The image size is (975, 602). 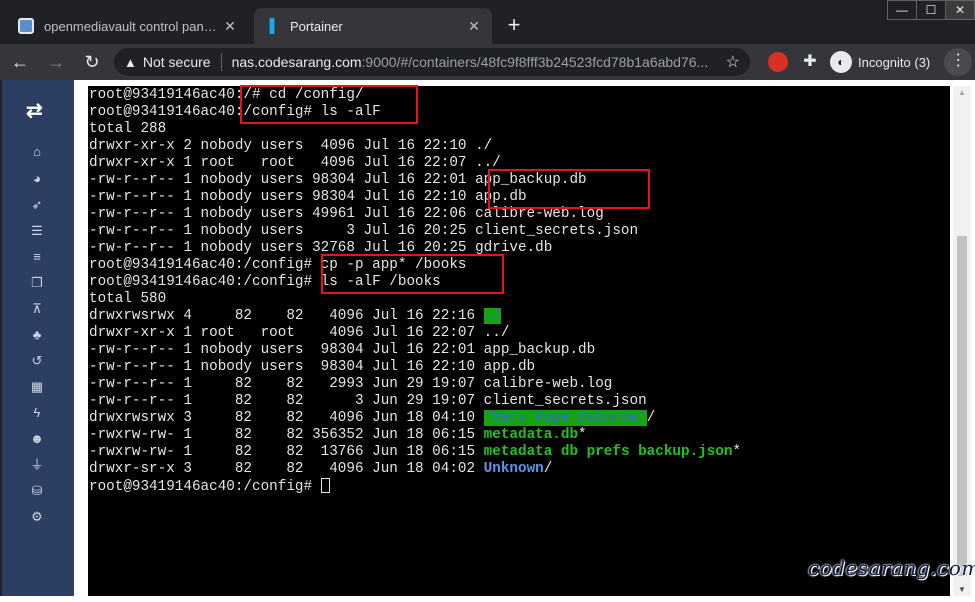 I want to click on scroll-down-icon: ▼, so click(x=962, y=589).